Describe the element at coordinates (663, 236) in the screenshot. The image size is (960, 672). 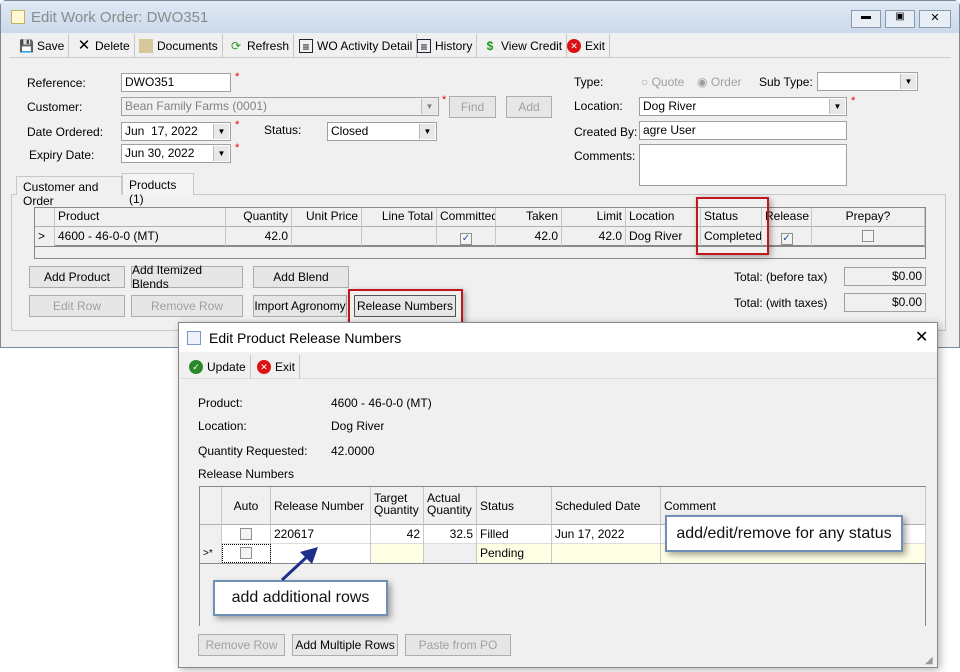
I see `cell-location: Dog River` at that location.